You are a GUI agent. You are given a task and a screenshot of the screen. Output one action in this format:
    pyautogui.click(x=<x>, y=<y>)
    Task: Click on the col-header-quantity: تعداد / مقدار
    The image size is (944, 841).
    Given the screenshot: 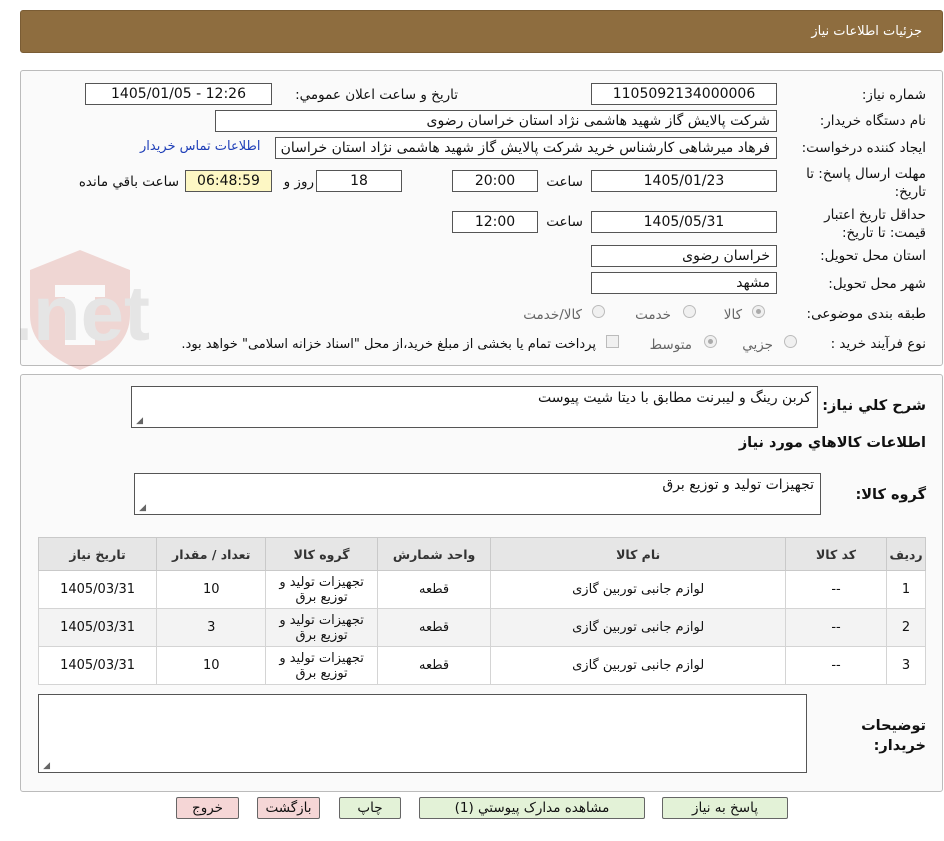 What is the action you would take?
    pyautogui.click(x=211, y=554)
    